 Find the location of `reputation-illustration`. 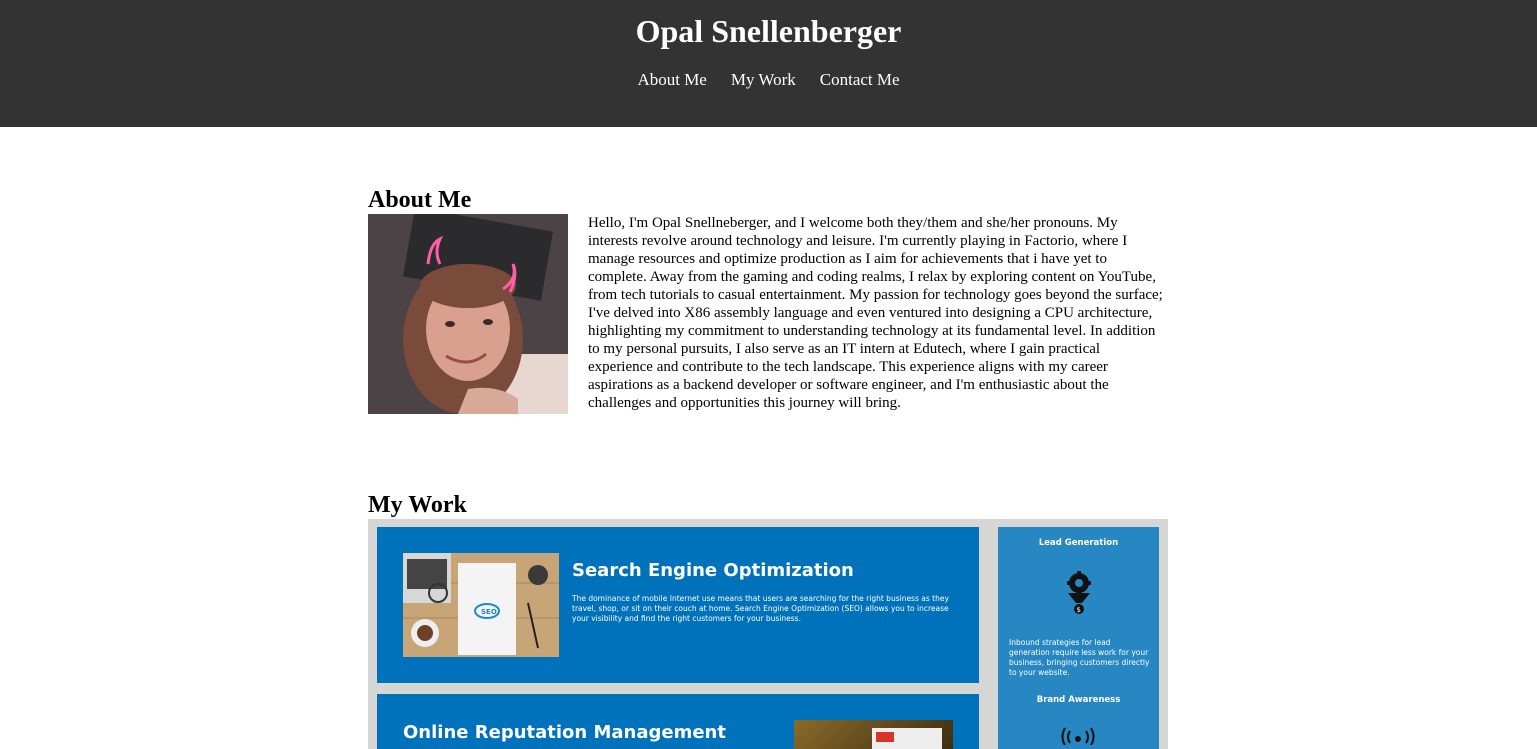

reputation-illustration is located at coordinates (907, 738).